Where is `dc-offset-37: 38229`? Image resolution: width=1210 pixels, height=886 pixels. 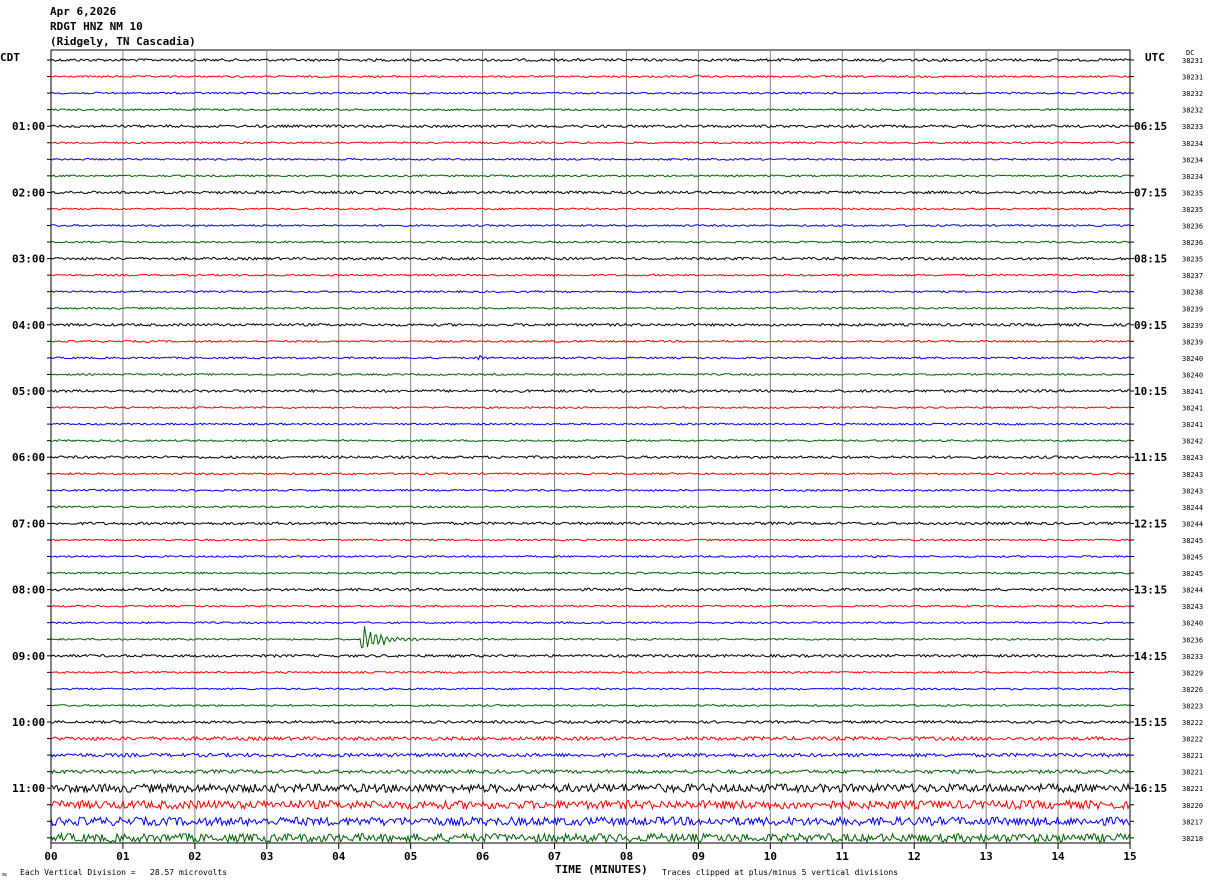
dc-offset-37: 38229 is located at coordinates (1192, 673).